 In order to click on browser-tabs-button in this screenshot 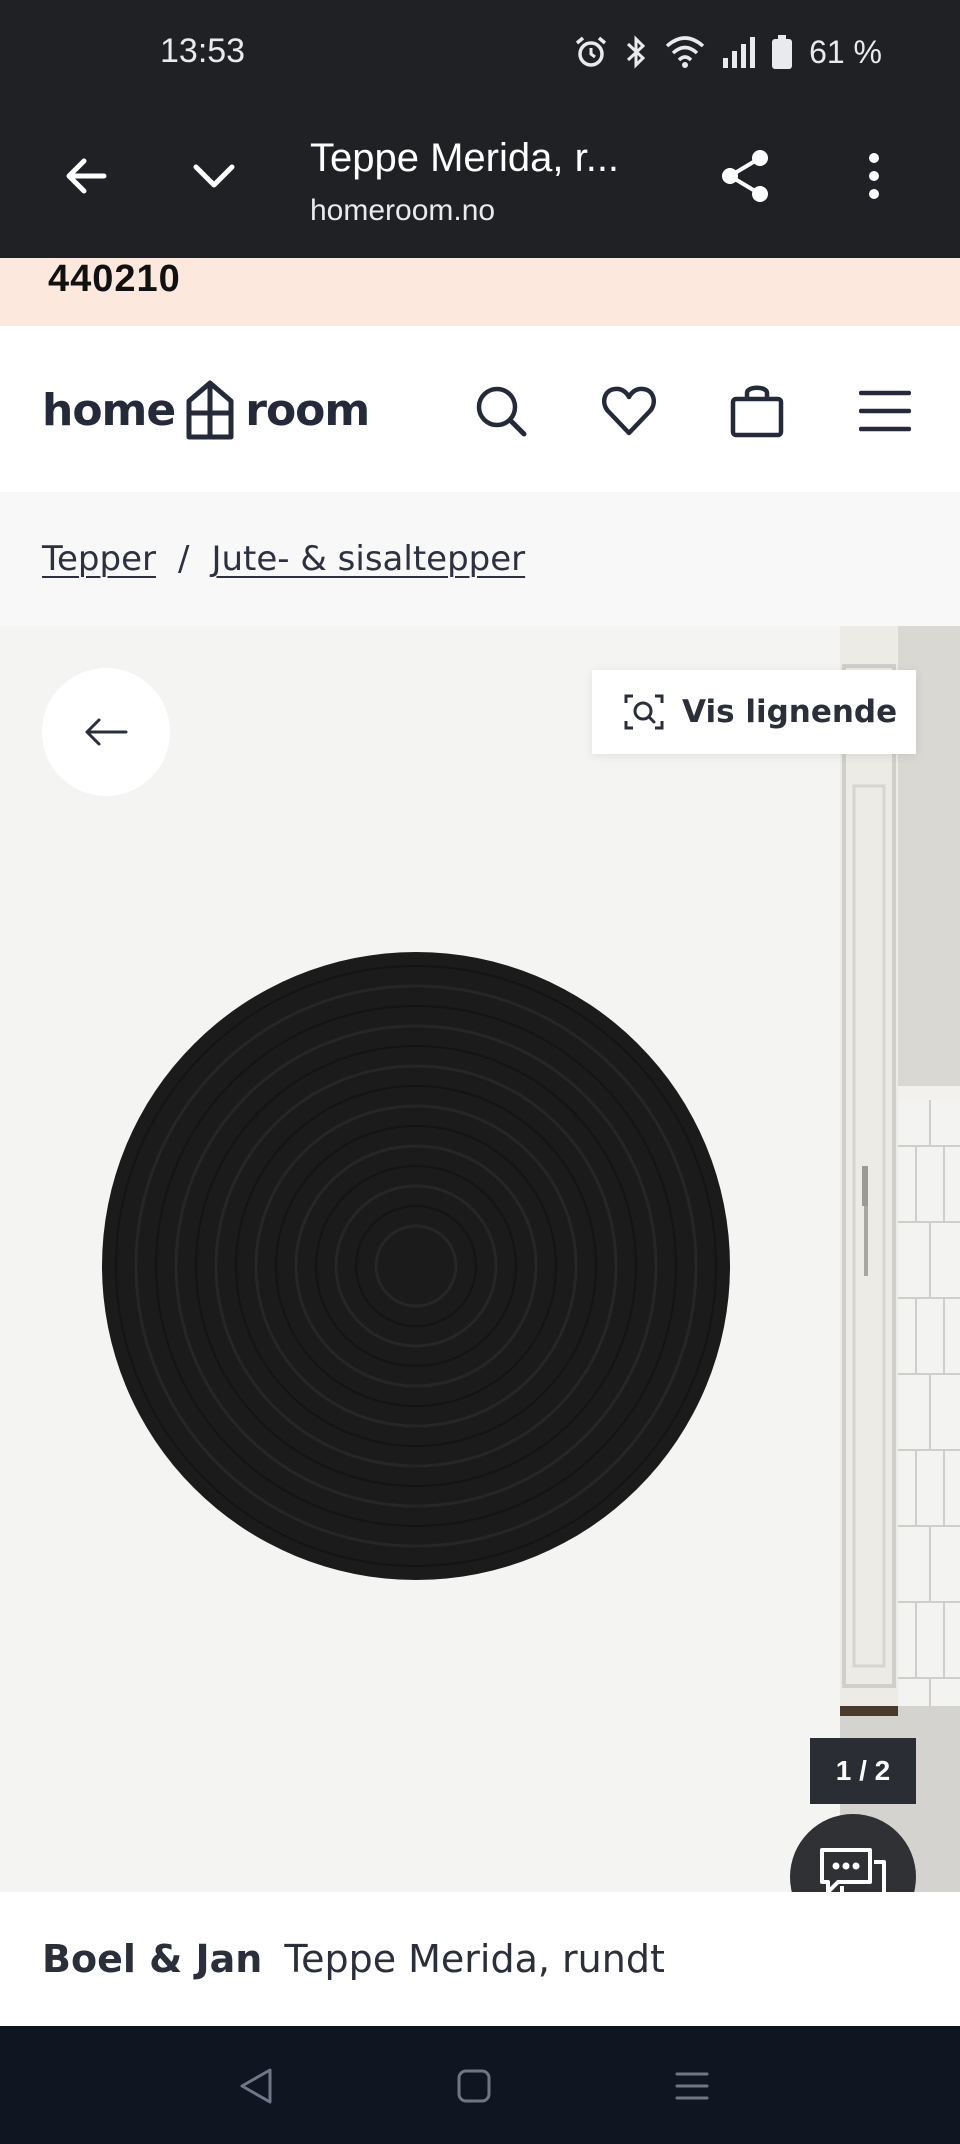, I will do `click(214, 176)`.